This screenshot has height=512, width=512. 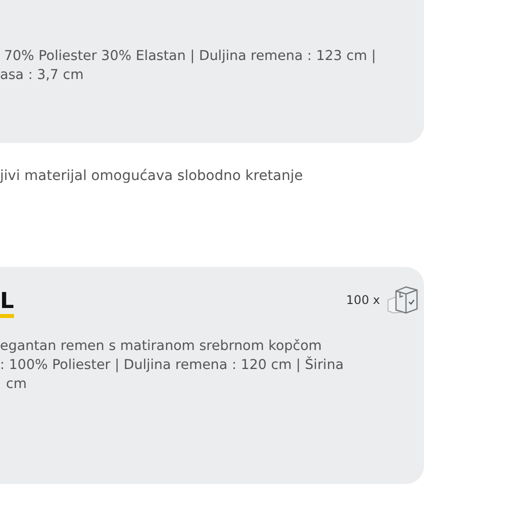 What do you see at coordinates (161, 346) in the screenshot?
I see `product-details: egantan remen s matiranom srebrnom kopčom` at bounding box center [161, 346].